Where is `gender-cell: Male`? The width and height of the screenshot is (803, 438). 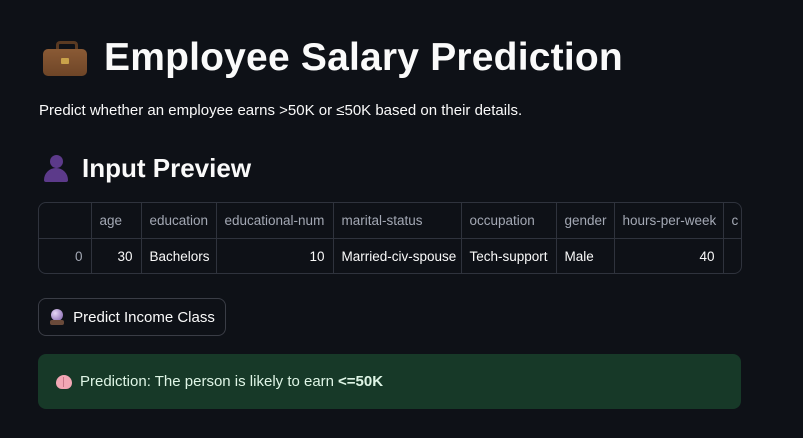
gender-cell: Male is located at coordinates (585, 255).